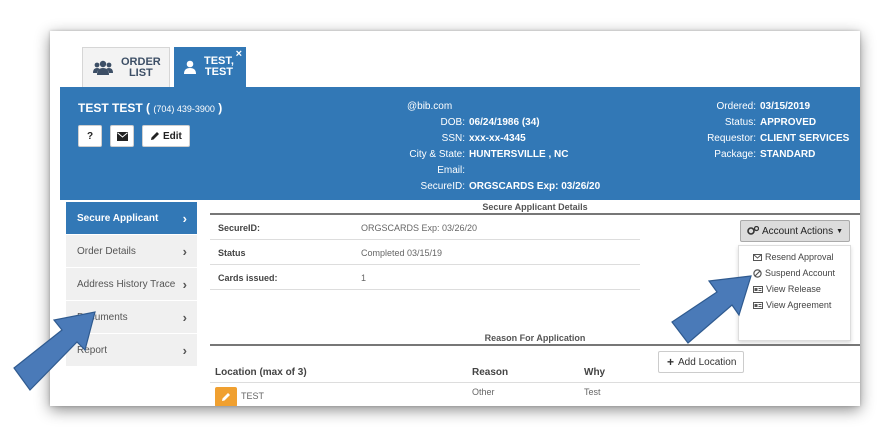 The image size is (893, 442). Describe the element at coordinates (150, 108) in the screenshot. I see `applicant-name: TEST TEST ( (704) 439-3900 )` at that location.